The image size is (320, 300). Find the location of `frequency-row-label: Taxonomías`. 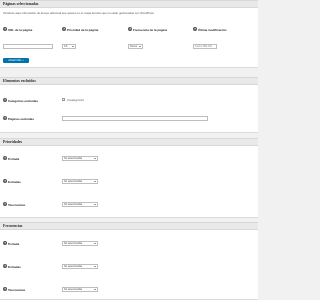

frequency-row-label: Taxonomías is located at coordinates (17, 289).